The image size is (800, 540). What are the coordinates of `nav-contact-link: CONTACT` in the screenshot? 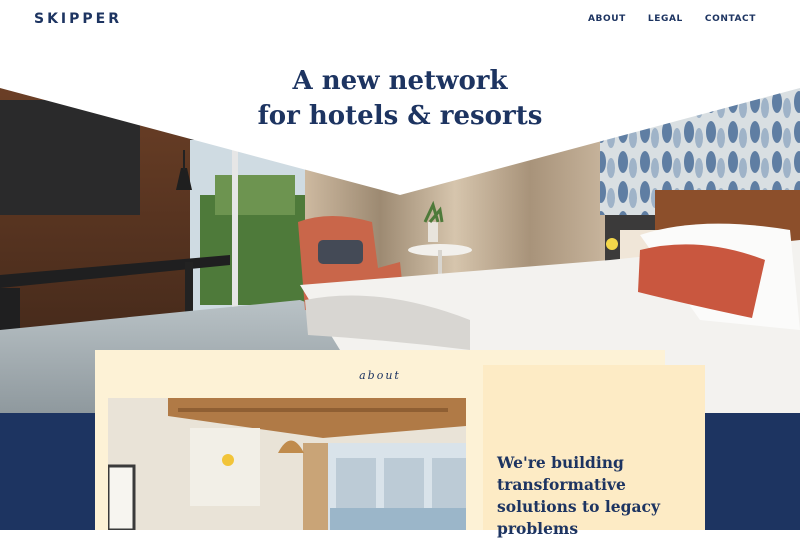 It's located at (730, 19).